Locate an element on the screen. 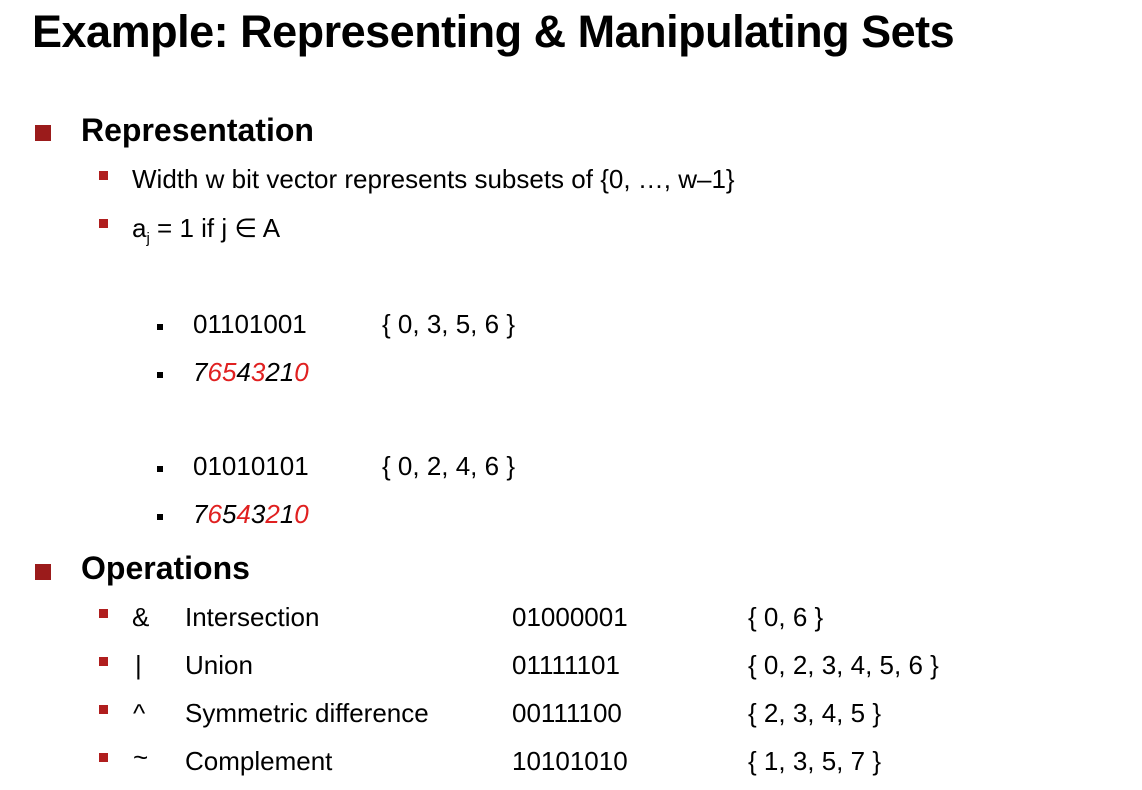  example-set: { 0, 2, 4, 6 } is located at coordinates (448, 466).